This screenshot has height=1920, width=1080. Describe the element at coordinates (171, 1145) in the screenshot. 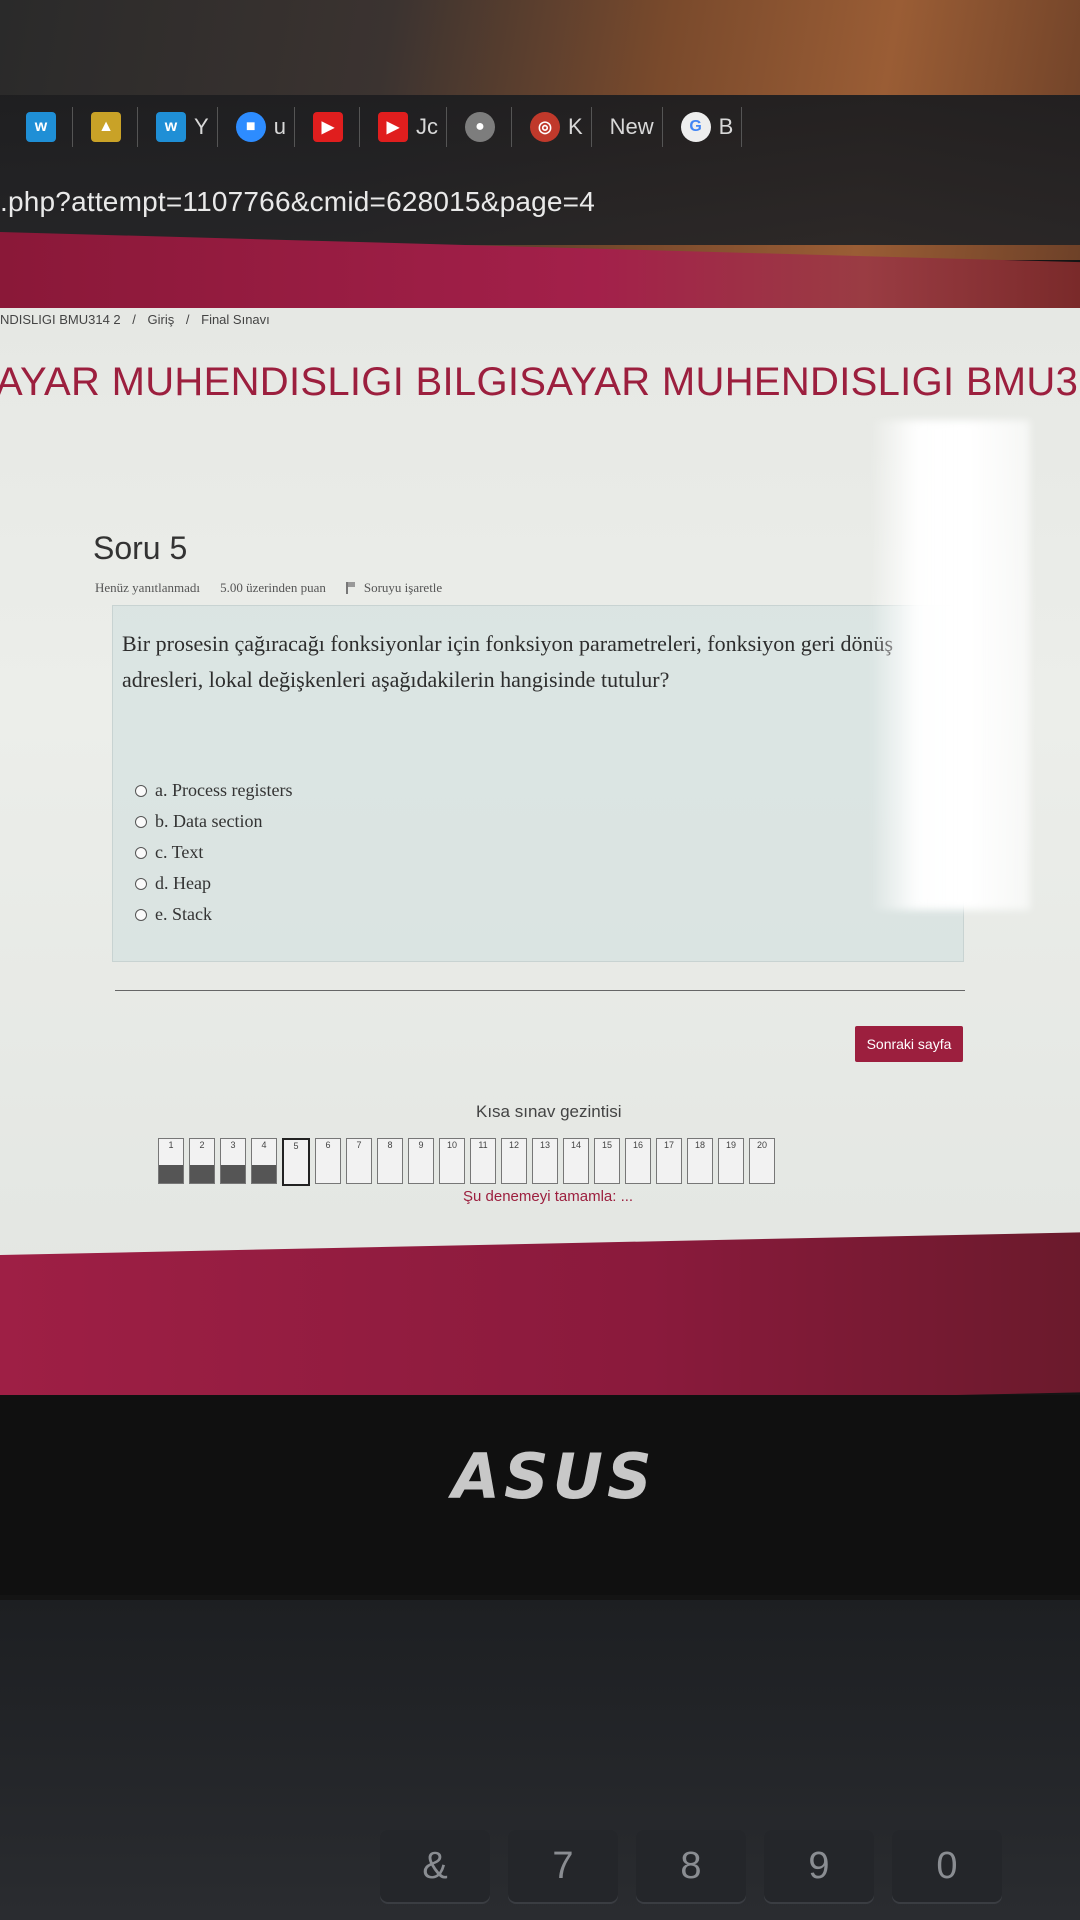

I see `quiz-nav-number: 1` at that location.